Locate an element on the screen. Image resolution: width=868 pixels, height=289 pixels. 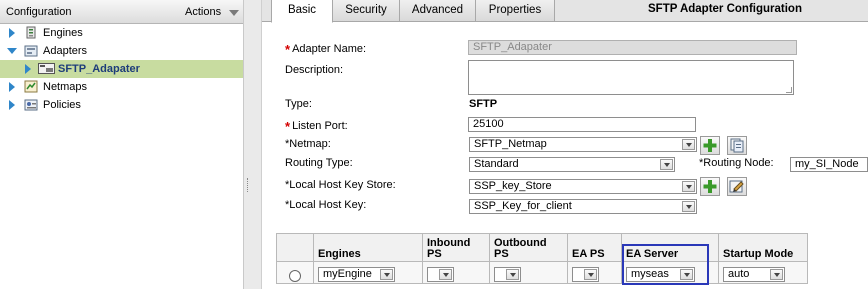
listen-port-field: 25100 is located at coordinates (582, 124).